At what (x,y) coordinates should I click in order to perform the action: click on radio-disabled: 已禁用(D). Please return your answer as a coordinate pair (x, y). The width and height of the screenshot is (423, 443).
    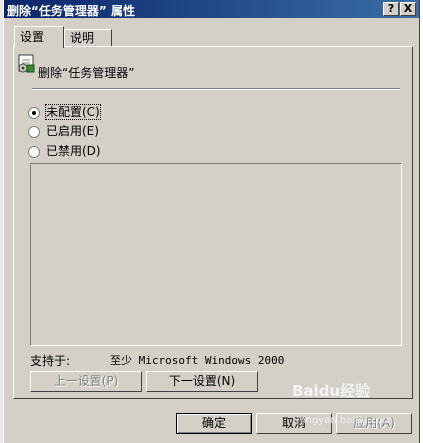
    Looking at the image, I should click on (64, 151).